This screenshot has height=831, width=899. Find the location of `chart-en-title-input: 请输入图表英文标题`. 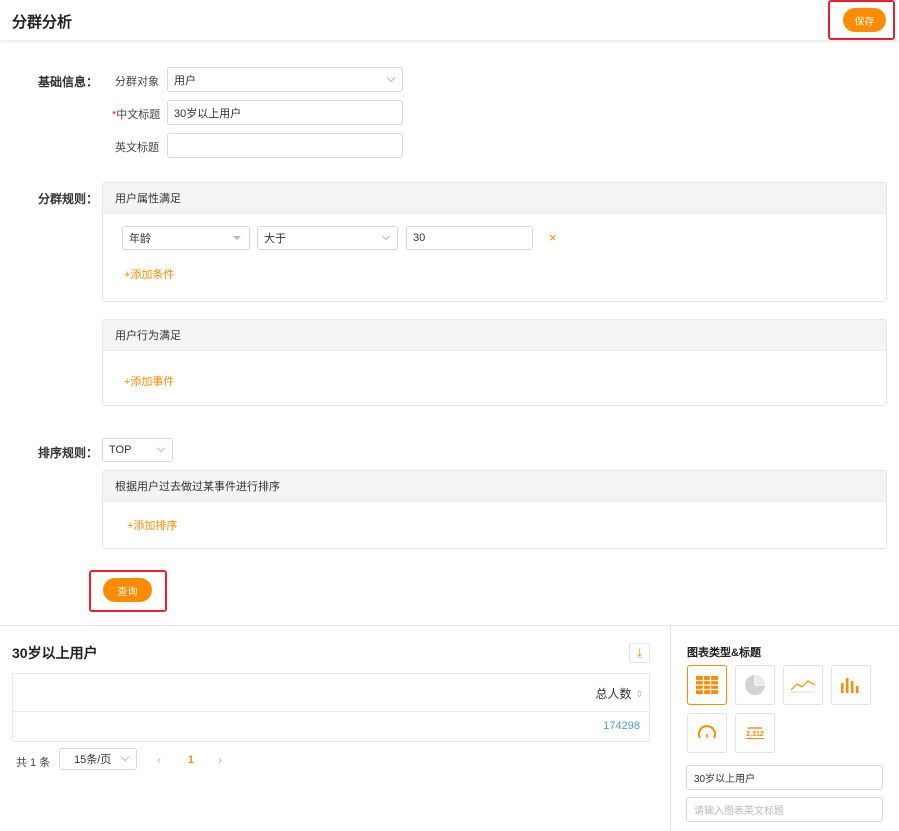

chart-en-title-input: 请输入图表英文标题 is located at coordinates (784, 809).